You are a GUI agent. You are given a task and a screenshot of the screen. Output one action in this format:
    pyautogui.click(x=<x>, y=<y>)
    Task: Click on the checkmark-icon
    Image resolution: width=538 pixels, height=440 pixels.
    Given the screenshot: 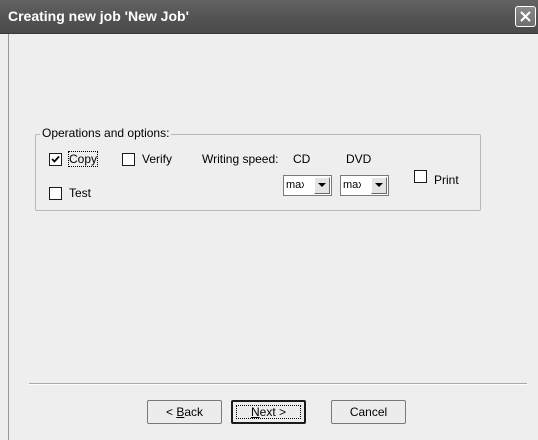 What is the action you would take?
    pyautogui.click(x=55, y=159)
    